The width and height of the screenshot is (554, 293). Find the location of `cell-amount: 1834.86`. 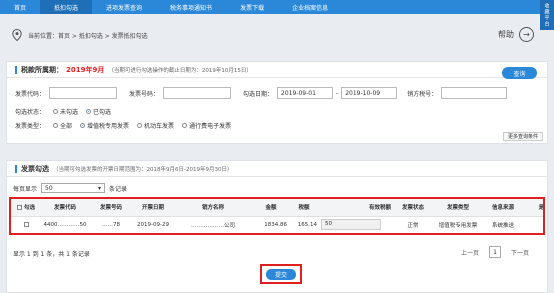

cell-amount: 1834.86 is located at coordinates (275, 224).